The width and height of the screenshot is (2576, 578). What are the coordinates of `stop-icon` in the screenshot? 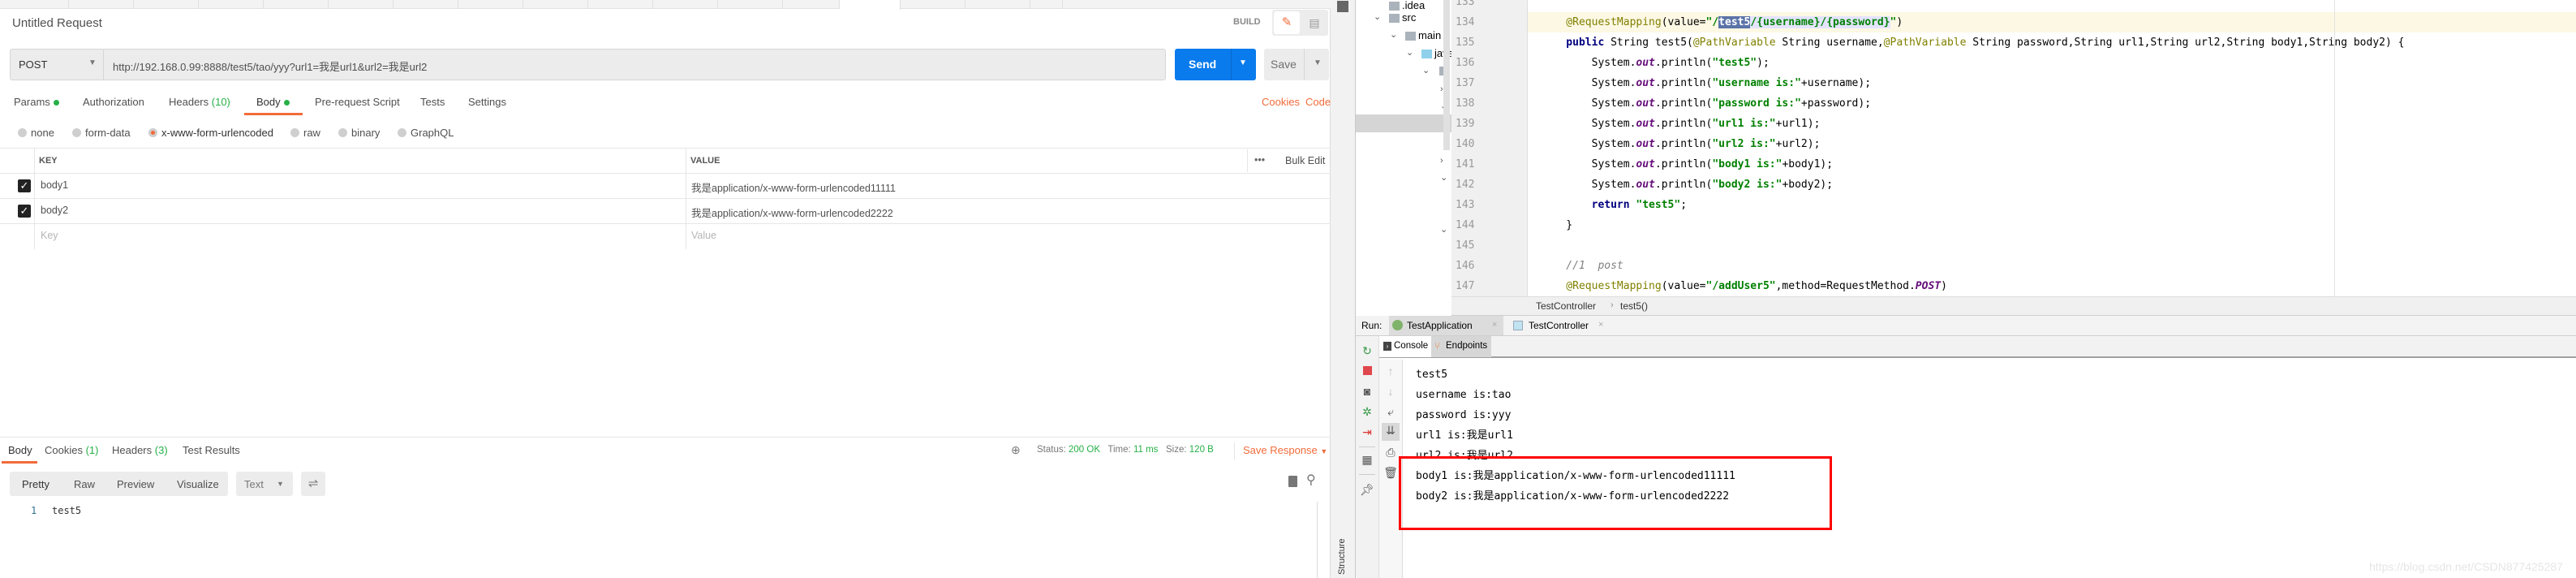 It's located at (1367, 371).